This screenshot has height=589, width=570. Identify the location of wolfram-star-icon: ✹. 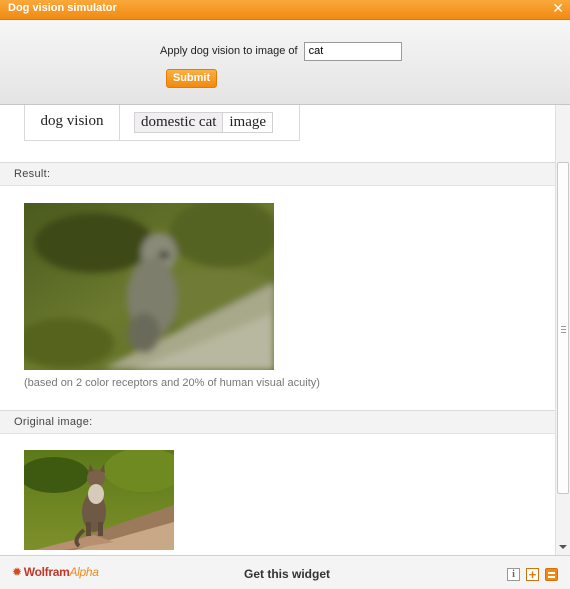
(17, 572).